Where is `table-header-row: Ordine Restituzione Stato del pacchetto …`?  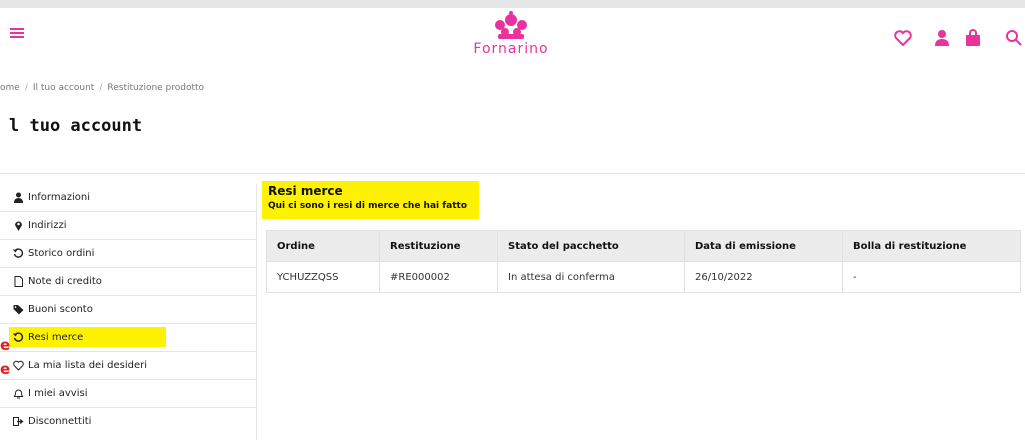 table-header-row: Ordine Restituzione Stato del pacchetto … is located at coordinates (643, 246).